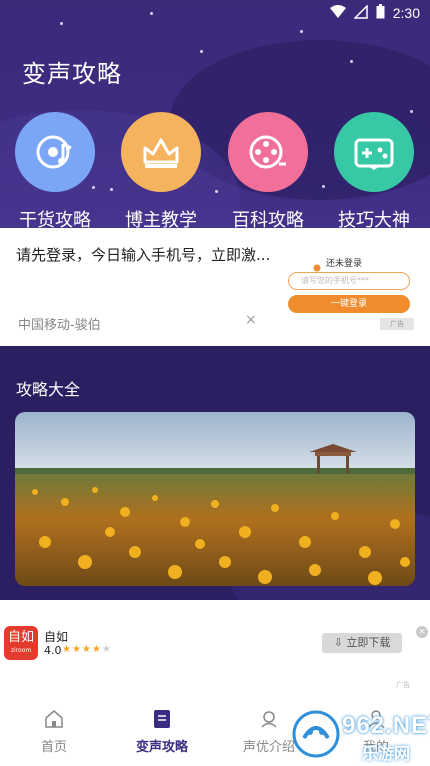 The image size is (430, 766). I want to click on watermark-logo-icon, so click(316, 734).